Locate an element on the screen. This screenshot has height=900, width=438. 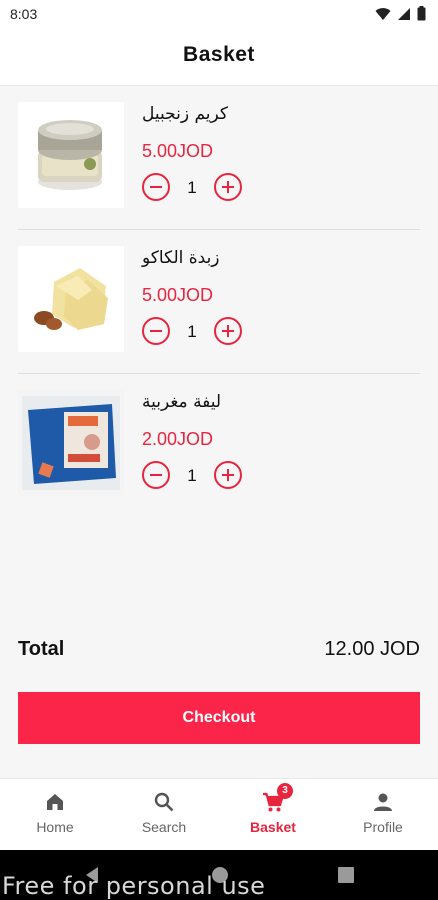
nav-label-profile: Profile is located at coordinates (383, 827).